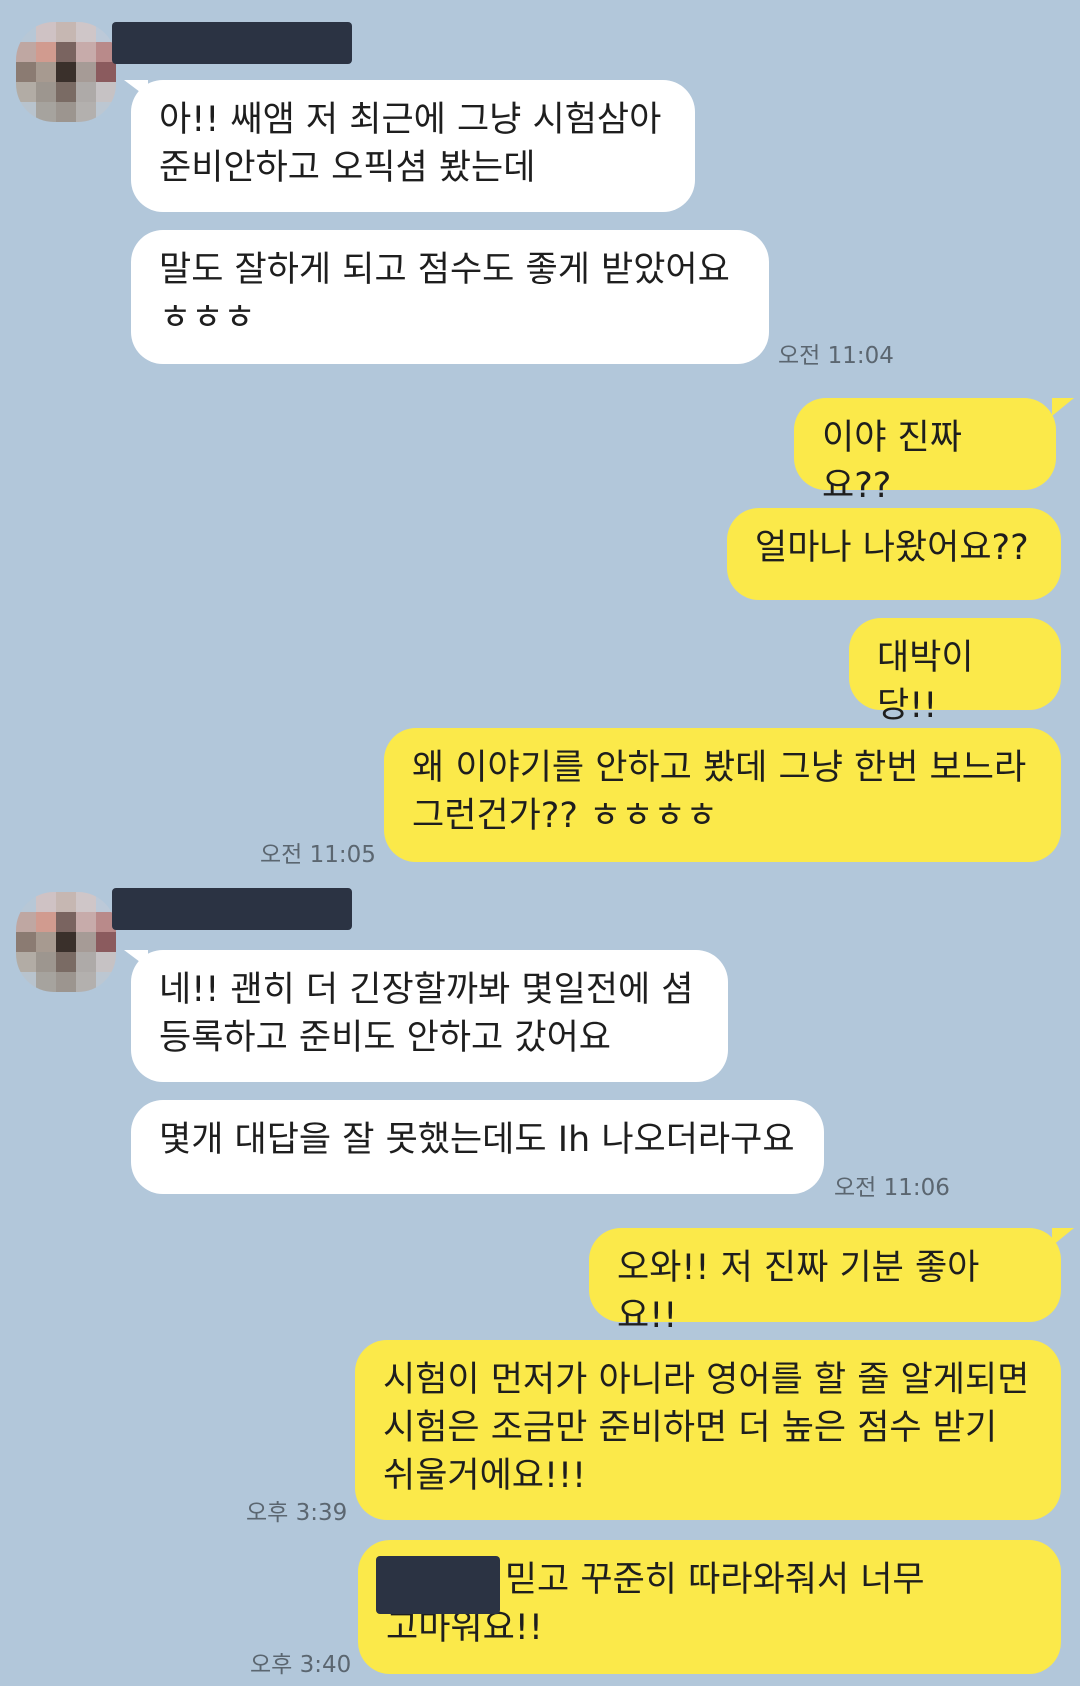 This screenshot has height=1686, width=1080. I want to click on message-timestamp: 오후 3:40, so click(301, 1665).